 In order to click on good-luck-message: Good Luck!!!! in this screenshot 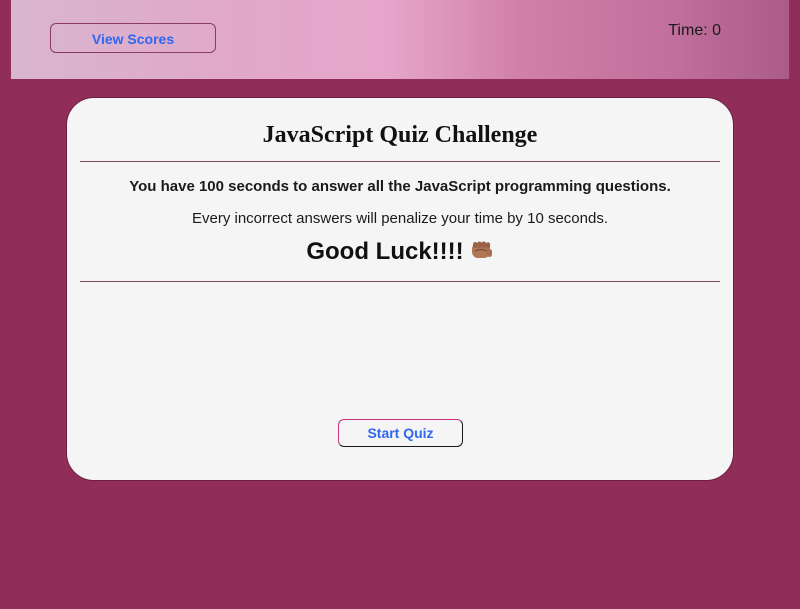, I will do `click(400, 252)`.